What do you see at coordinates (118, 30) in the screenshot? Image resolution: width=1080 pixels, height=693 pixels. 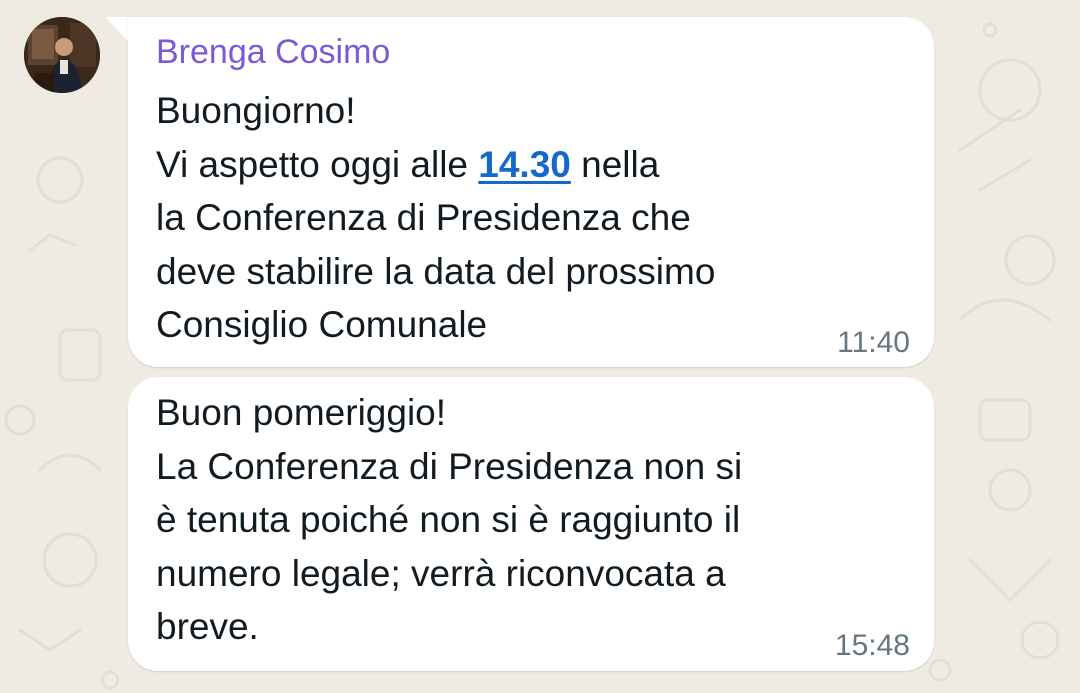 I see `bubble-tail` at bounding box center [118, 30].